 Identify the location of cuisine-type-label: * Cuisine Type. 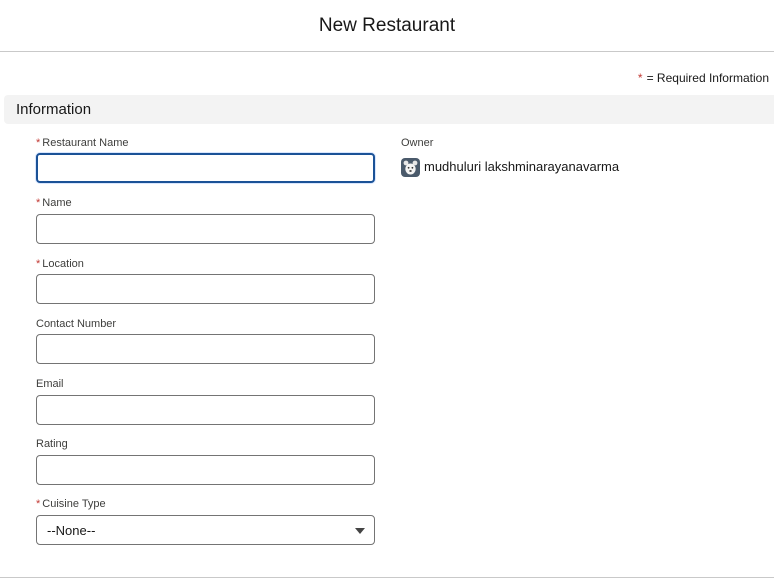
(71, 504).